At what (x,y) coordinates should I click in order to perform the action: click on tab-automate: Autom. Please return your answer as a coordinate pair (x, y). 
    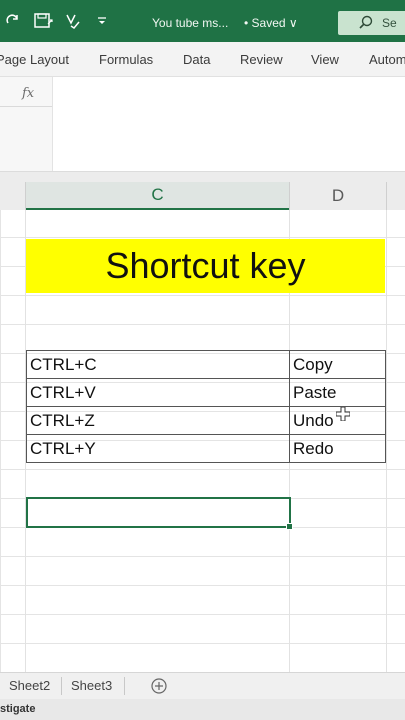
    Looking at the image, I should click on (387, 59).